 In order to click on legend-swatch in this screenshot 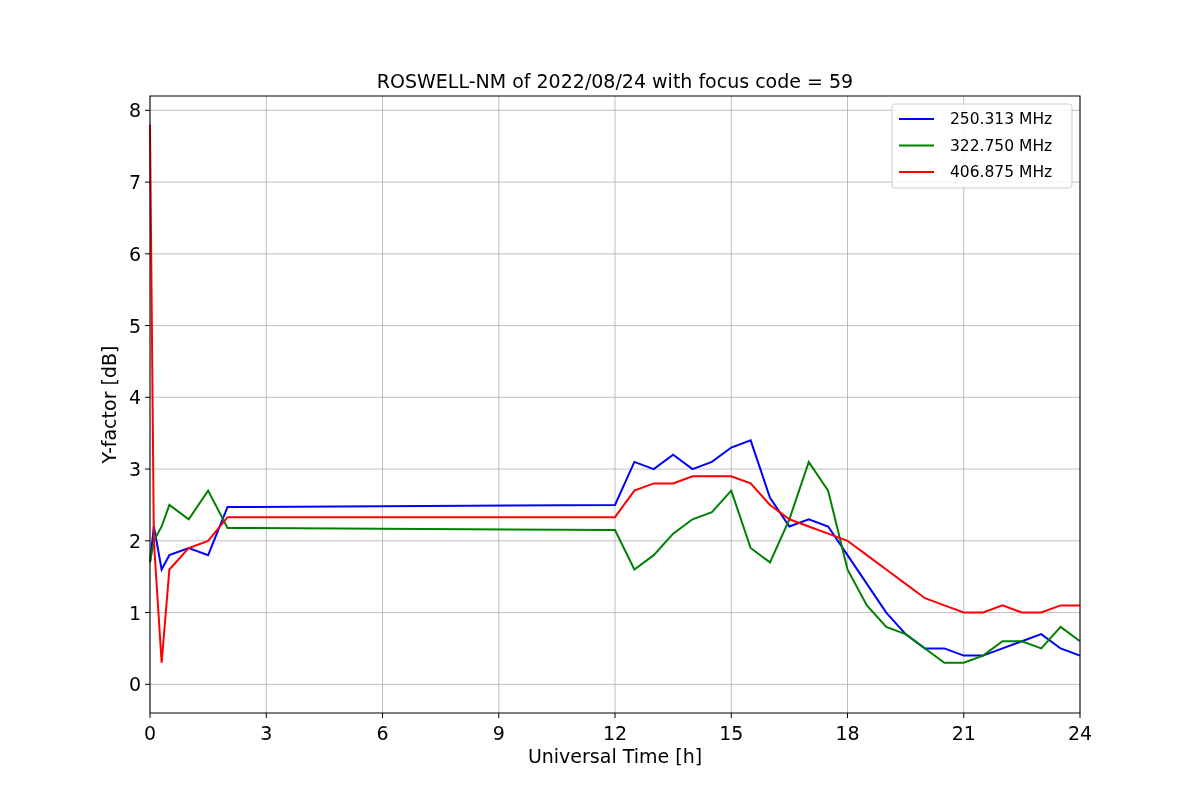, I will do `click(916, 145)`.